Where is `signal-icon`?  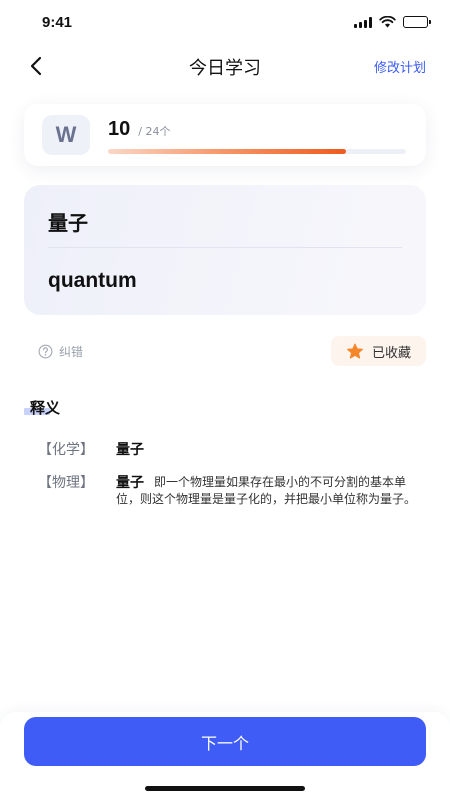 signal-icon is located at coordinates (363, 22).